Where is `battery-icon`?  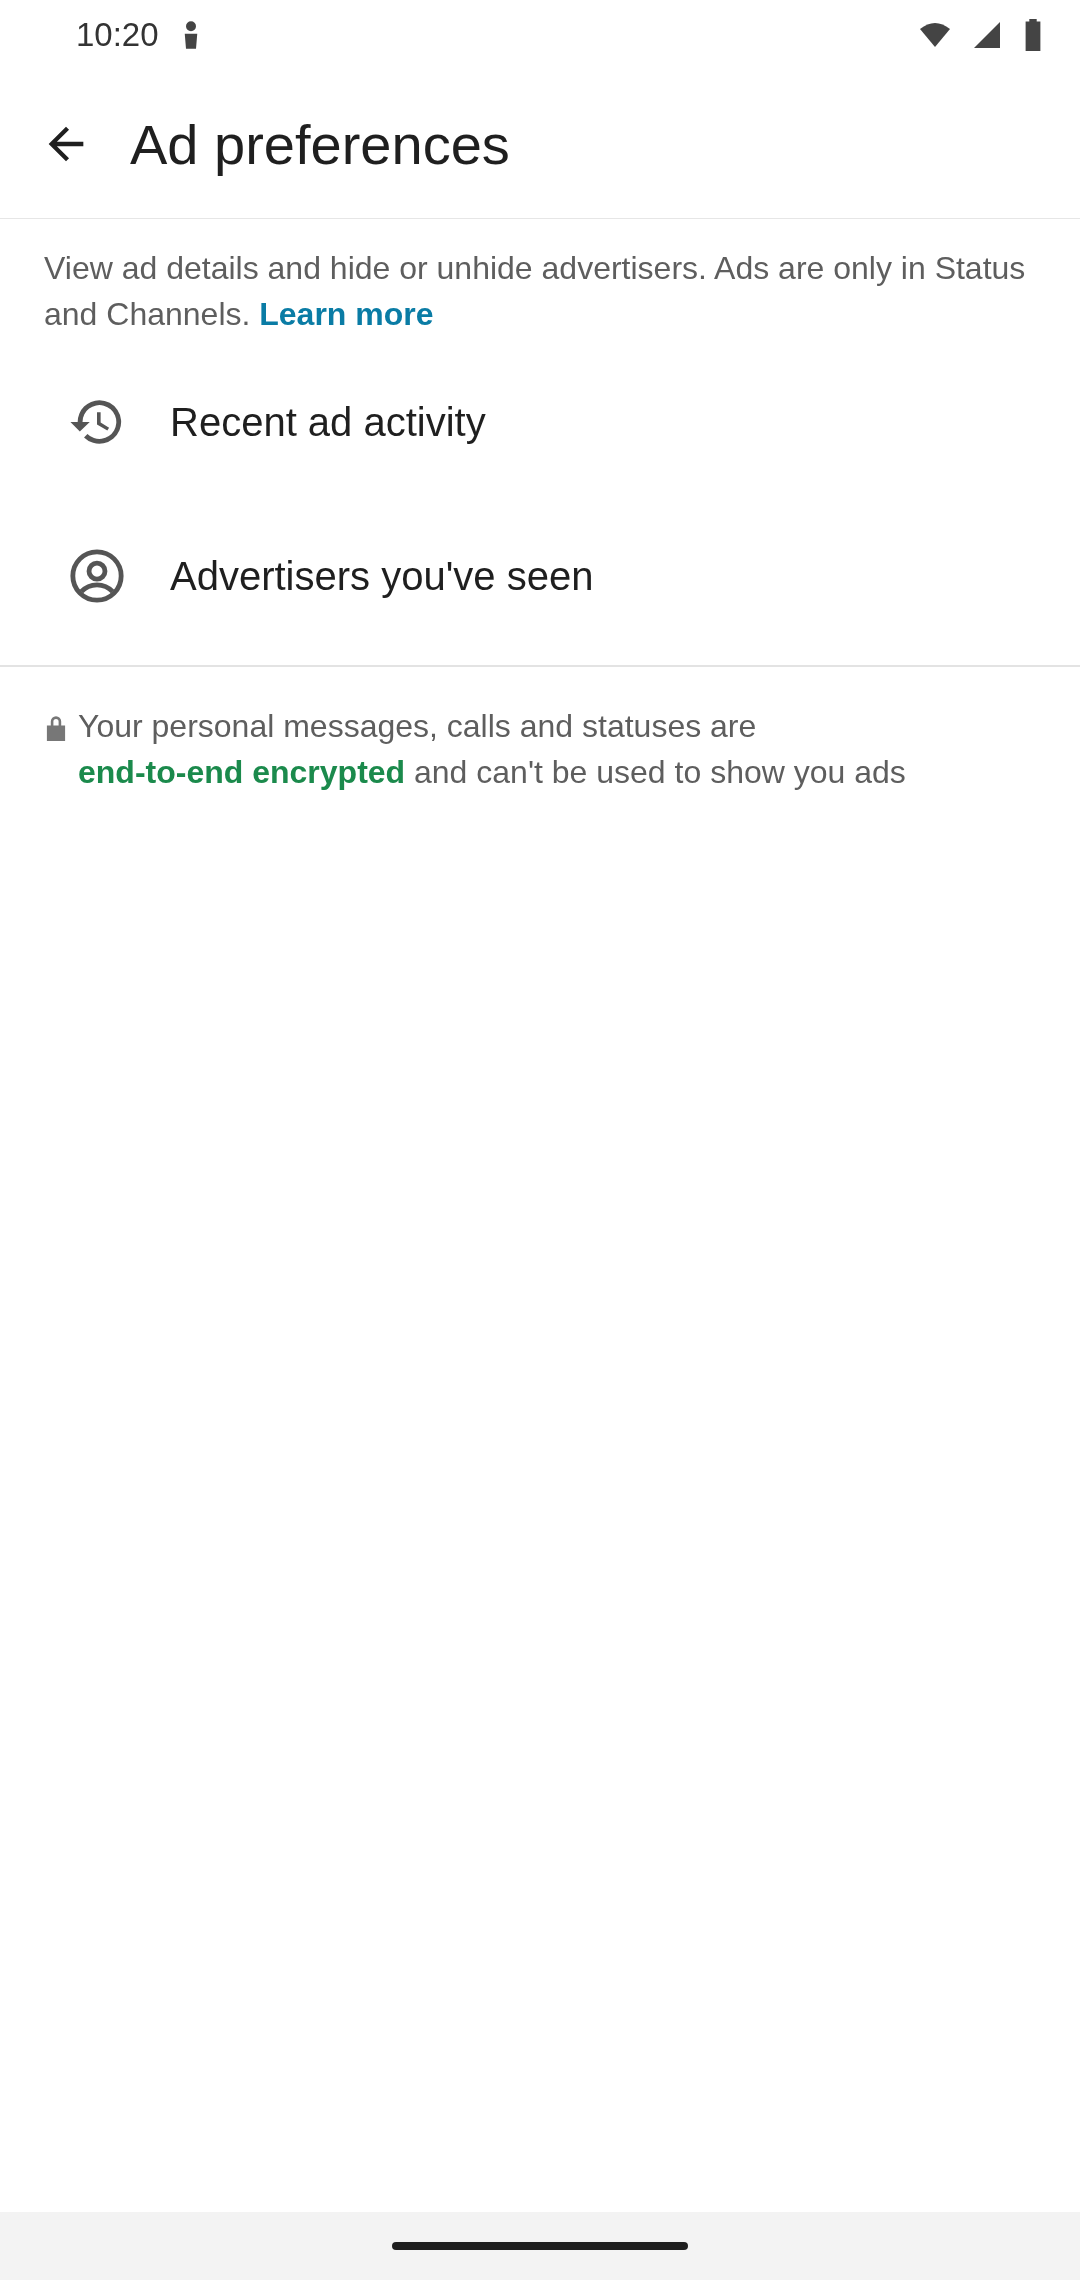
battery-icon is located at coordinates (1033, 35).